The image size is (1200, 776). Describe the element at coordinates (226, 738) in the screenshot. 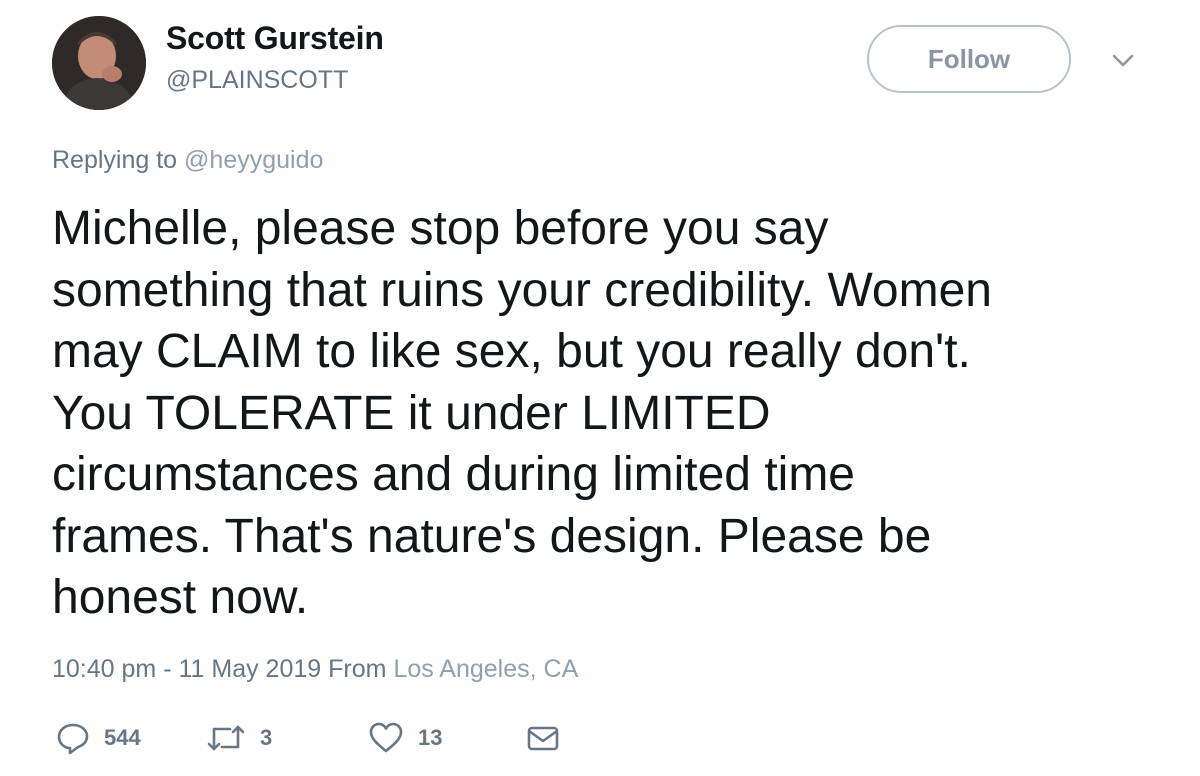

I see `retweet-icon` at that location.